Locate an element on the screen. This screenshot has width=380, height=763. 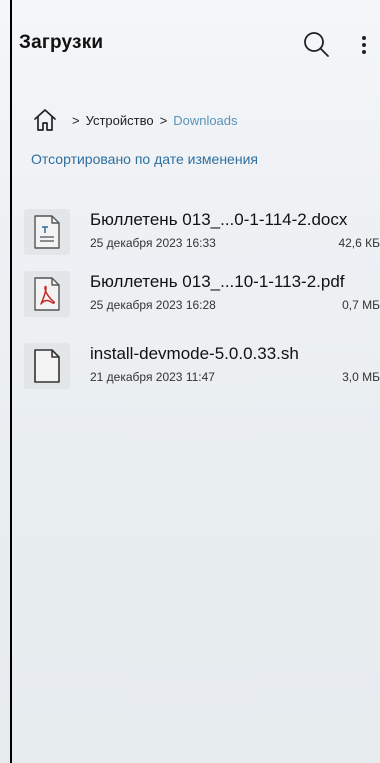
file-date: 25 декабря 2023 16:28 is located at coordinates (153, 305).